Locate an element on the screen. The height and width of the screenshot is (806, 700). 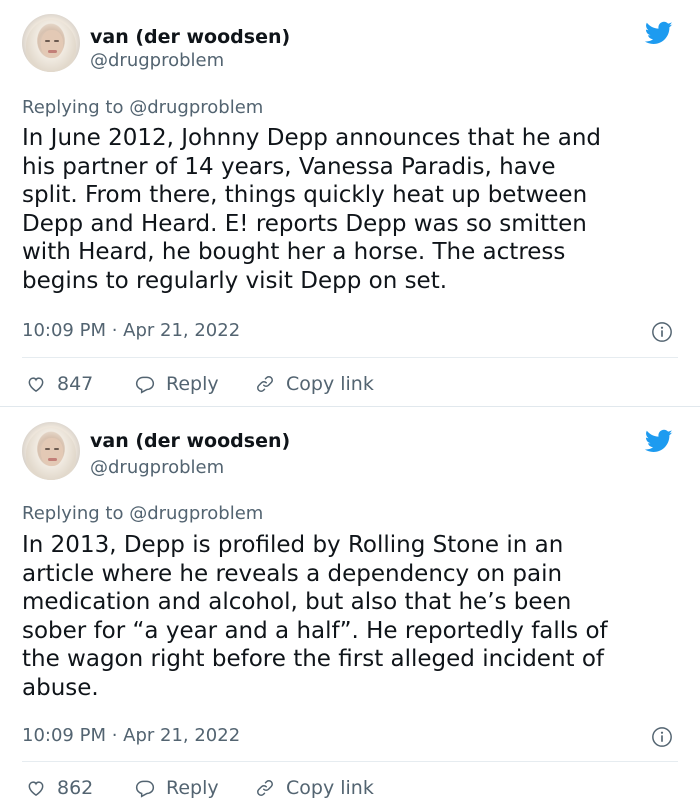
like-button: 862 is located at coordinates (59, 788).